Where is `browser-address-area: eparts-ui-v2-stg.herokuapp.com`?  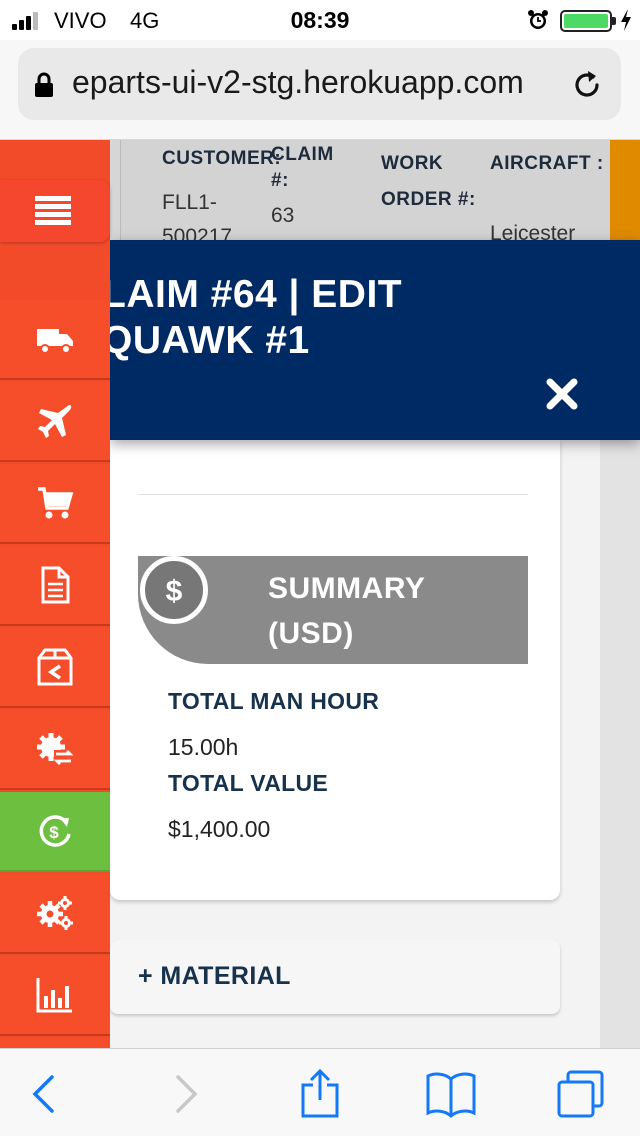 browser-address-area: eparts-ui-v2-stg.herokuapp.com is located at coordinates (320, 90).